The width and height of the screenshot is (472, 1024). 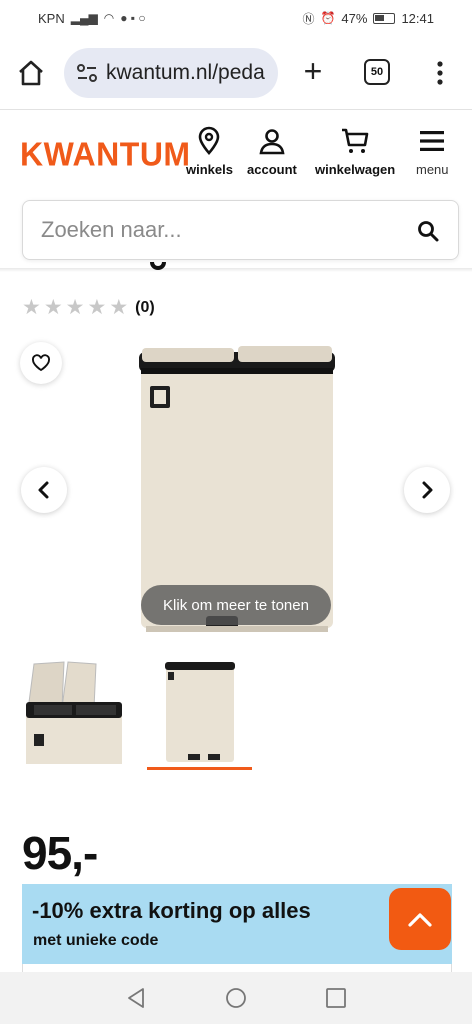 What do you see at coordinates (377, 72) in the screenshot?
I see `tab-switcher-button: 50` at bounding box center [377, 72].